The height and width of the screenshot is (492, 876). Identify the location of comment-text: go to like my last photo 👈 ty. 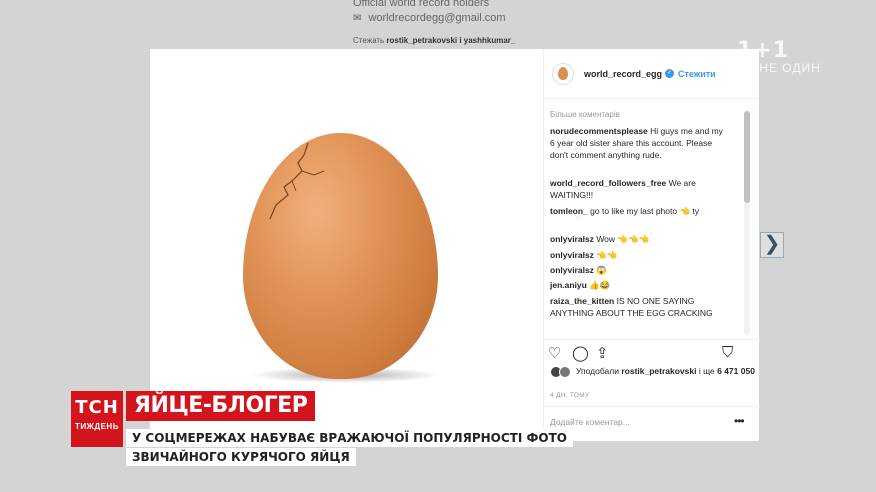
(645, 211).